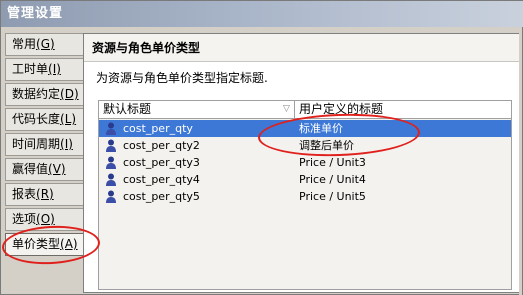  I want to click on cell-default-title: cost_per_qty3, so click(161, 162).